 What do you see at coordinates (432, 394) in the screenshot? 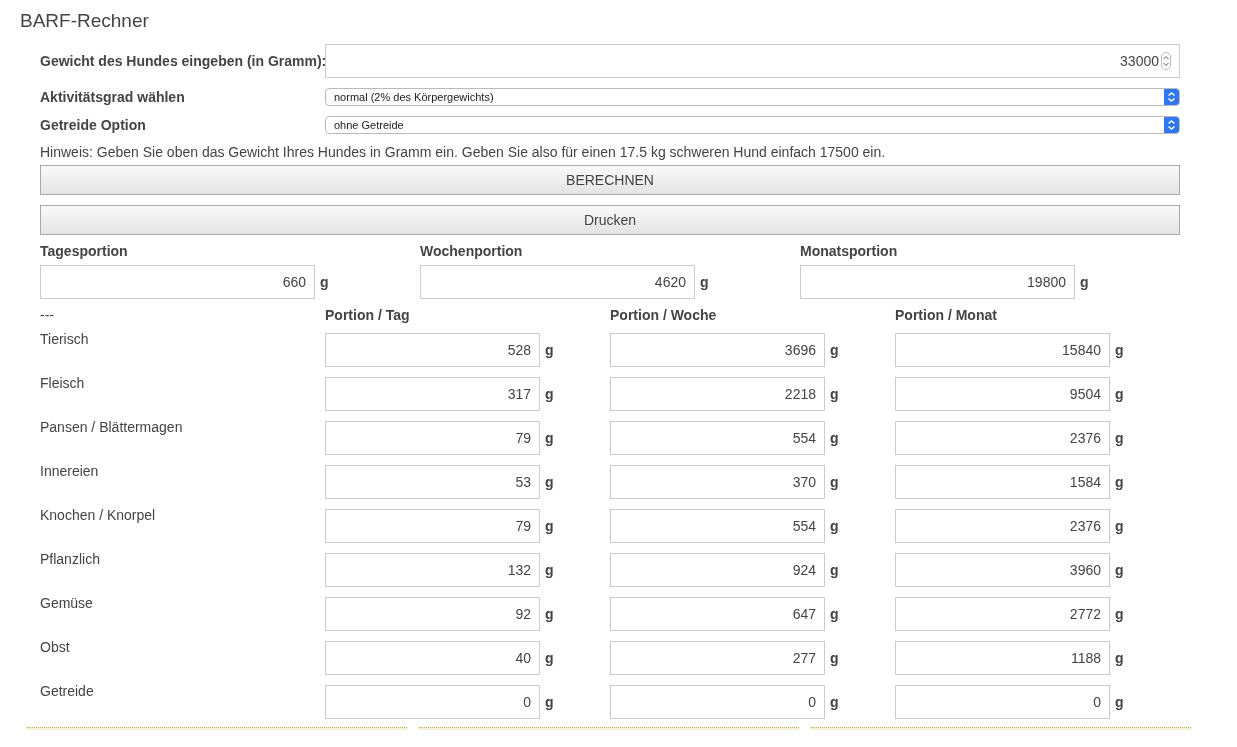
I see `portion-field: 317` at bounding box center [432, 394].